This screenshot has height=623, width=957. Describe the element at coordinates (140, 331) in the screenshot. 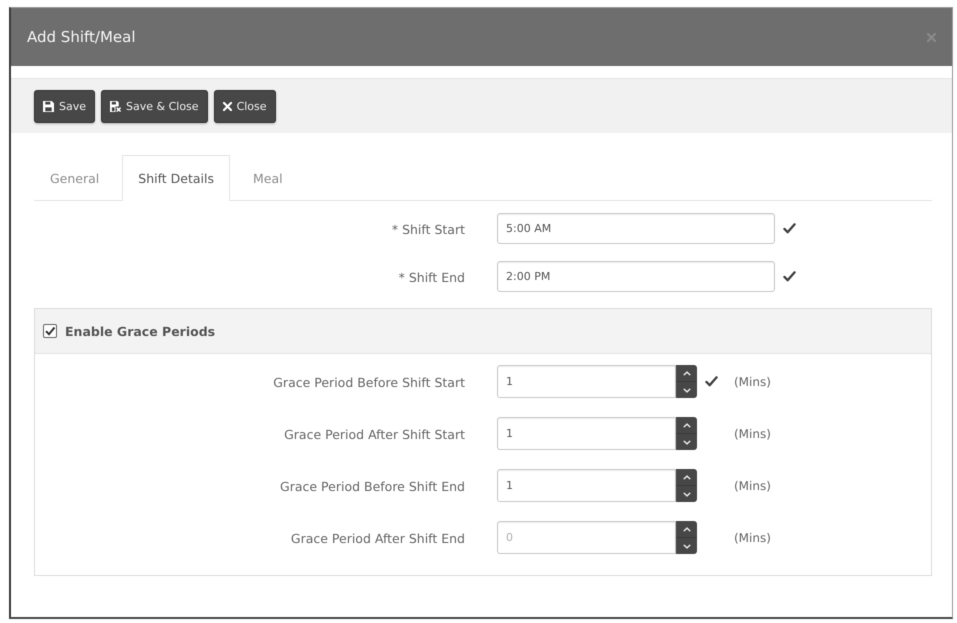

I see `checkbox-label: Enable Grace Periods` at that location.